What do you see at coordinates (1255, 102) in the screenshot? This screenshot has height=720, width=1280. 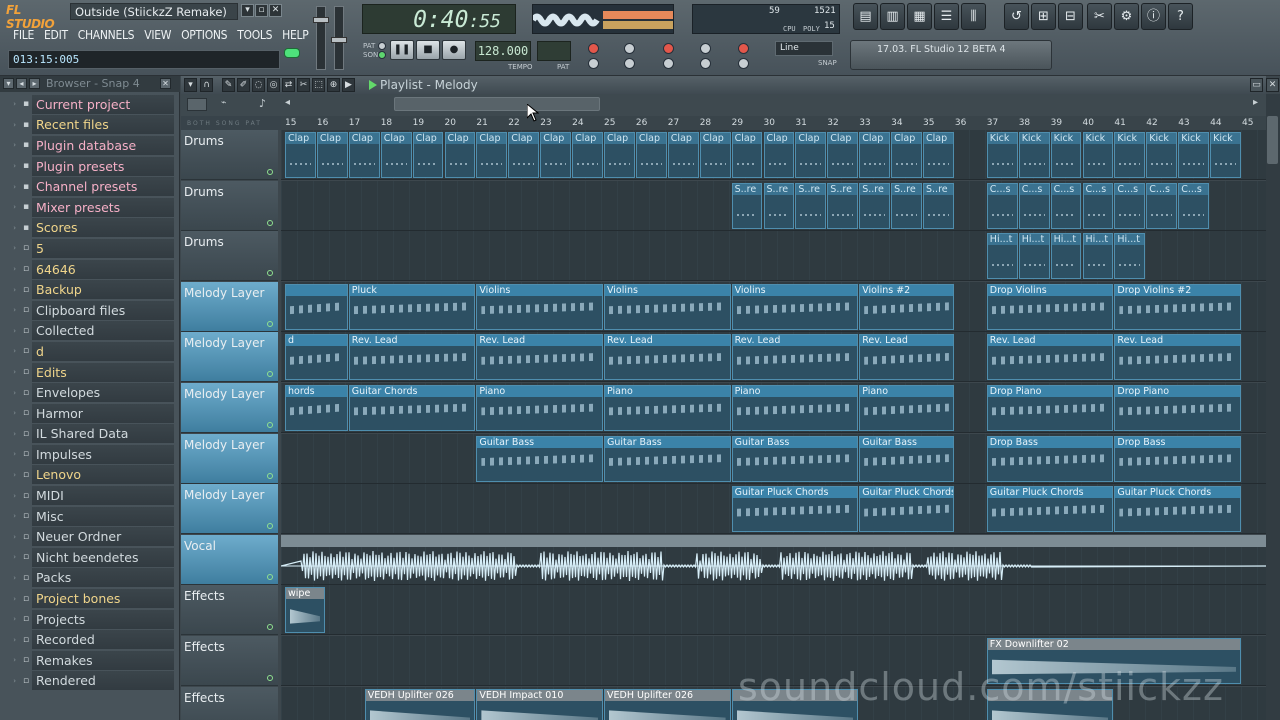 I see `scroll-right-icon: ▸` at bounding box center [1255, 102].